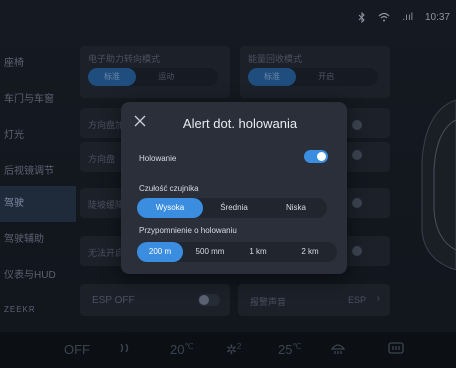  Describe the element at coordinates (272, 77) in the screenshot. I see `regen-mode-standard: 标准` at that location.